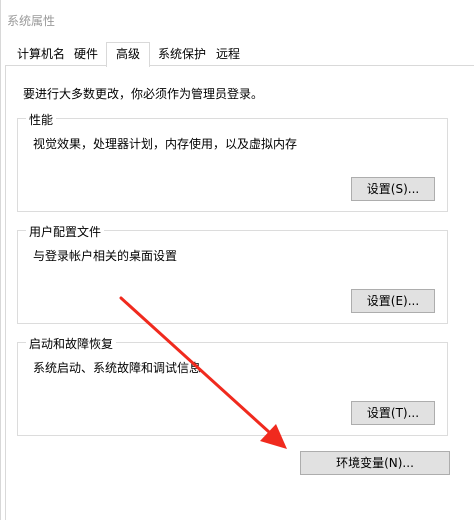  Describe the element at coordinates (31, 21) in the screenshot. I see `window-title: 系统属性` at that location.